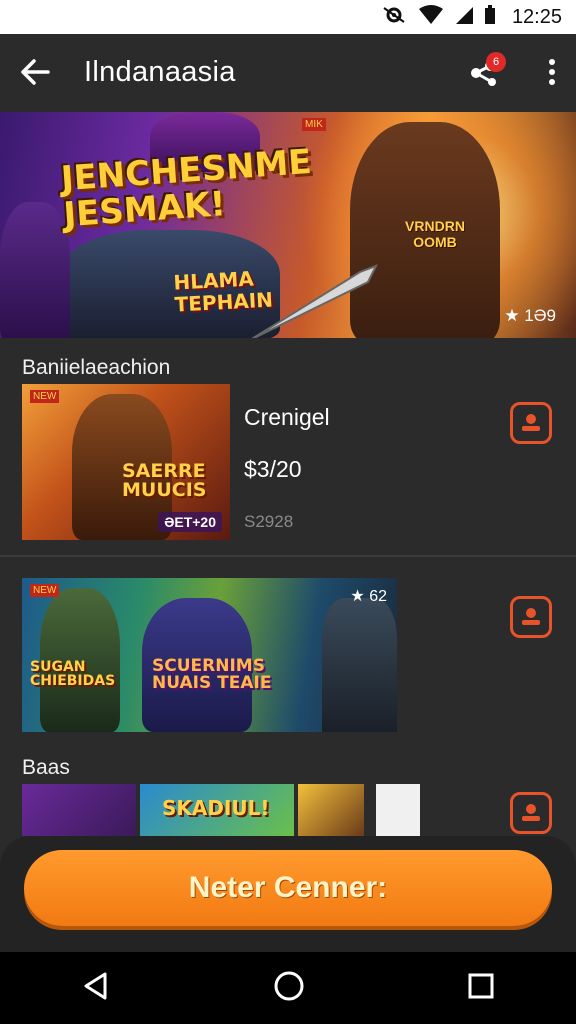 The width and height of the screenshot is (576, 1024). Describe the element at coordinates (46, 767) in the screenshot. I see `section-label-games: Baas` at that location.